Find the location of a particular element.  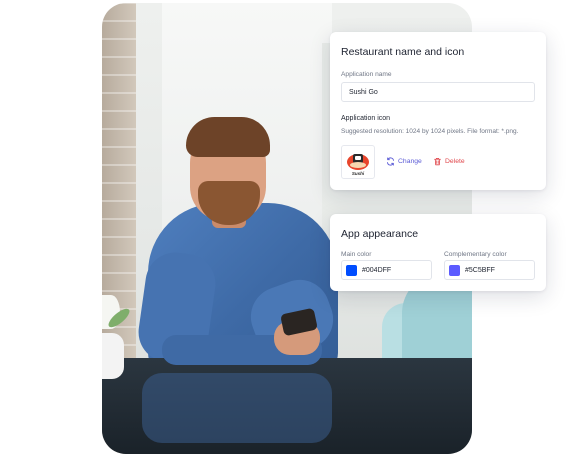

delete-icon-button: Delete is located at coordinates (449, 161).